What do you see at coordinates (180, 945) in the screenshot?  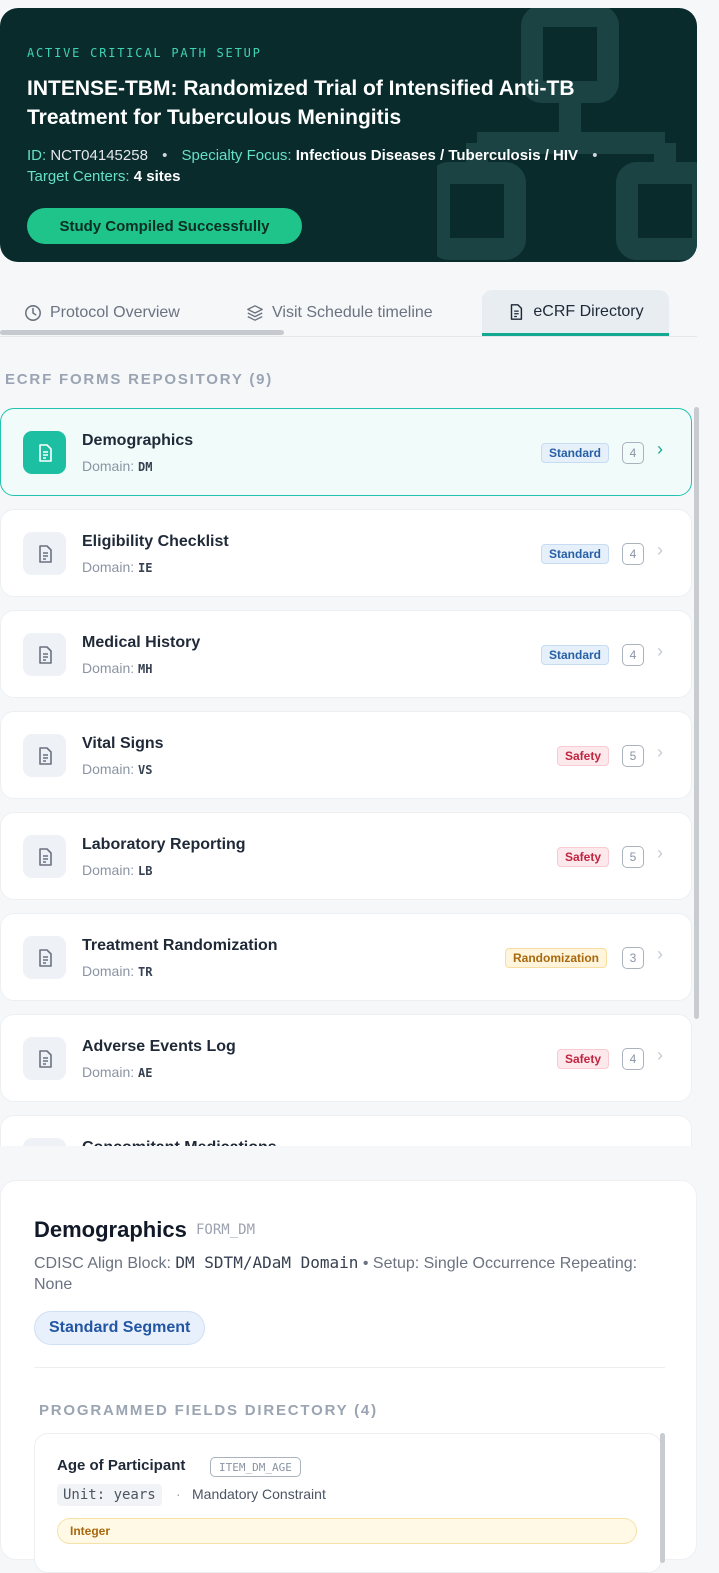 I see `form-name: Treatment Randomization` at bounding box center [180, 945].